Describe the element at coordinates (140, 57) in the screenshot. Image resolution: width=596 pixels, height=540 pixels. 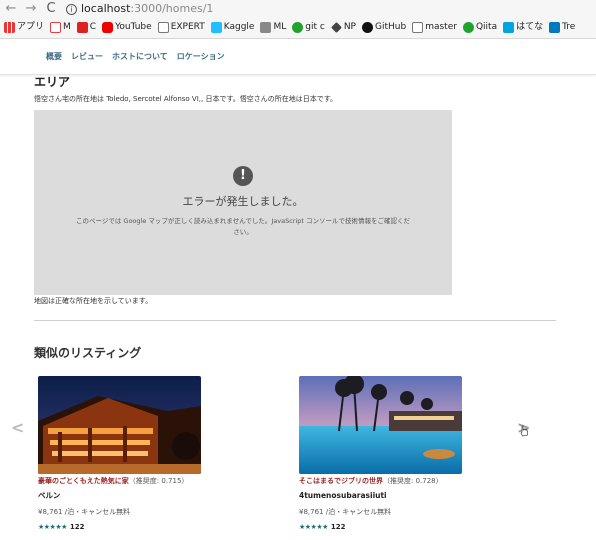
I see `nav-host: ホストについて` at that location.